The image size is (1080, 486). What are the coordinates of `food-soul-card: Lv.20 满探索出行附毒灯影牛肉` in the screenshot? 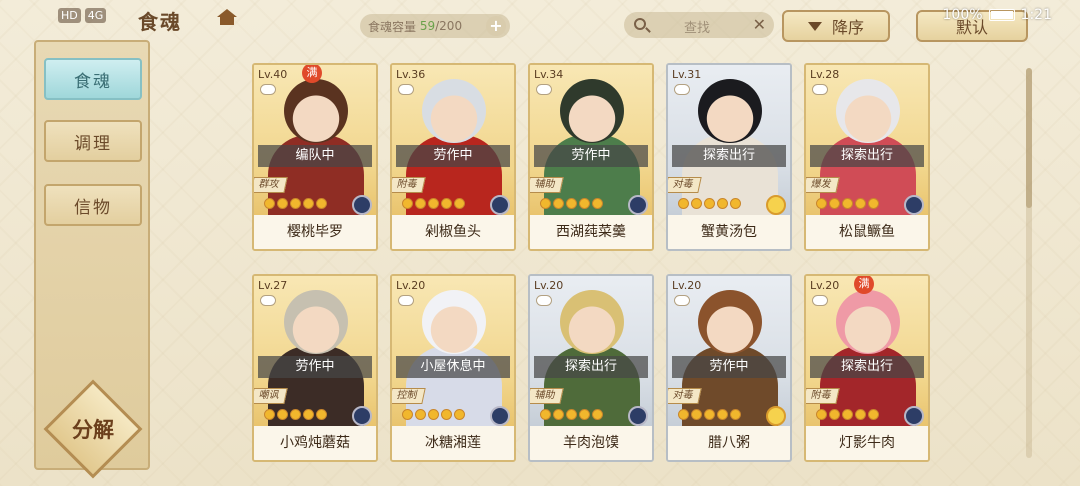 It's located at (867, 368).